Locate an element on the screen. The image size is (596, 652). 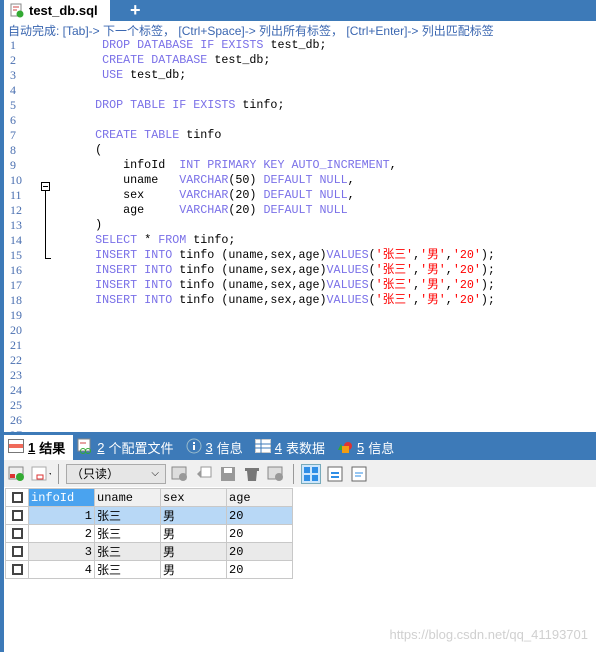
column-header: age is located at coordinates (259, 497).